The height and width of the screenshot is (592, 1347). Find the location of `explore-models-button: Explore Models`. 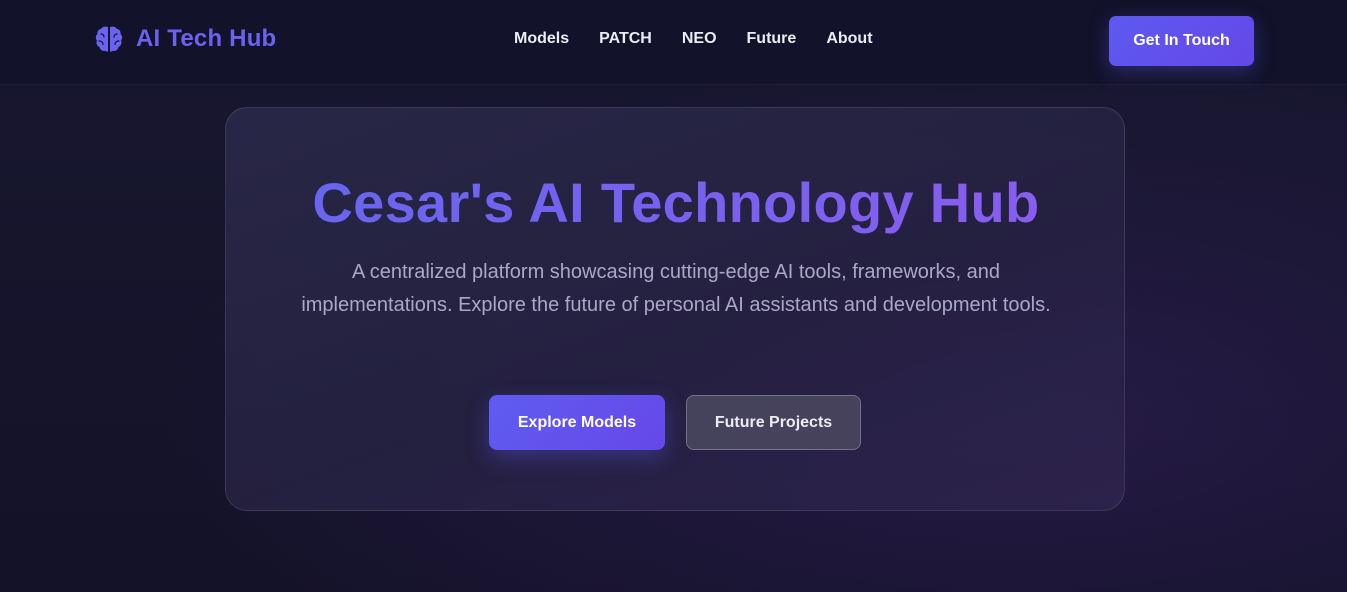

explore-models-button: Explore Models is located at coordinates (577, 422).